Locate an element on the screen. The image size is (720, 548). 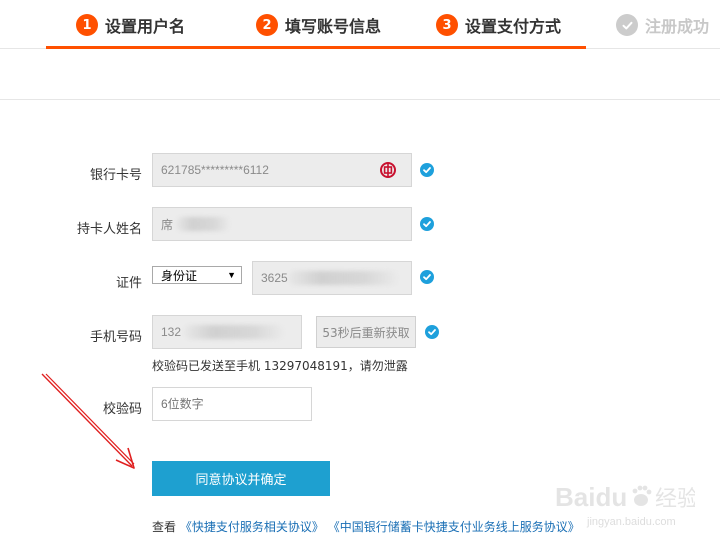
step-number-badge: 3 is located at coordinates (447, 25).